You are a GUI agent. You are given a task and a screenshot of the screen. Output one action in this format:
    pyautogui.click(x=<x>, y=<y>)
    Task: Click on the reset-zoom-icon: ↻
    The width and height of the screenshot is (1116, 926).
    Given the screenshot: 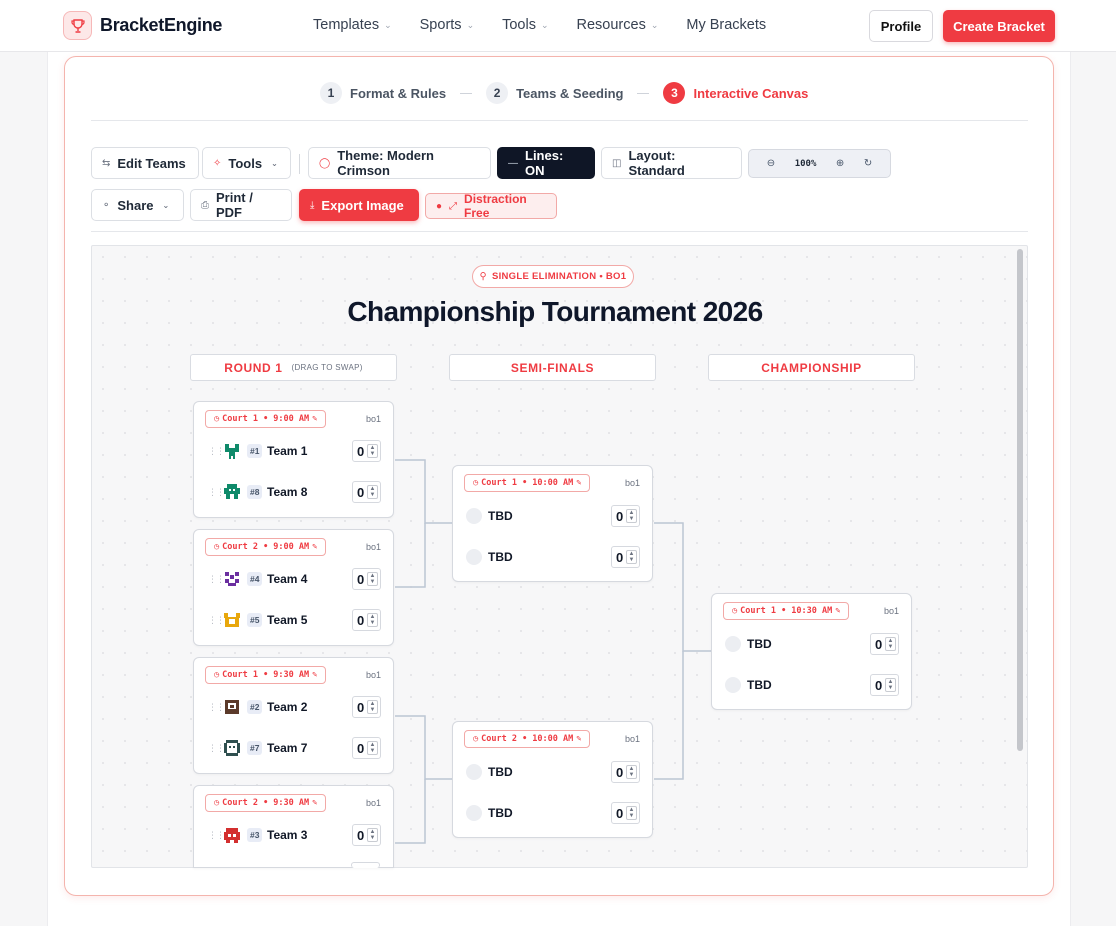 What is the action you would take?
    pyautogui.click(x=868, y=163)
    